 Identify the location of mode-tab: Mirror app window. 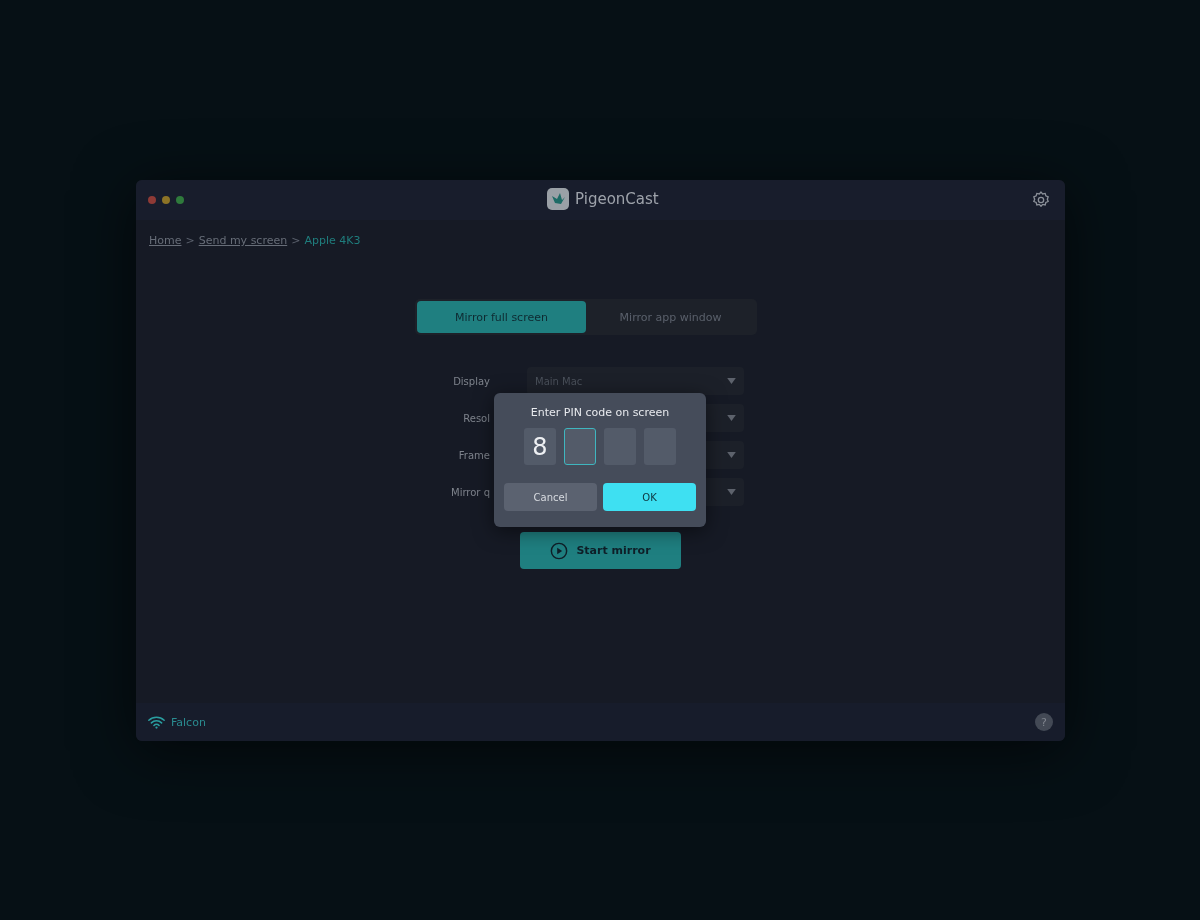
(670, 317).